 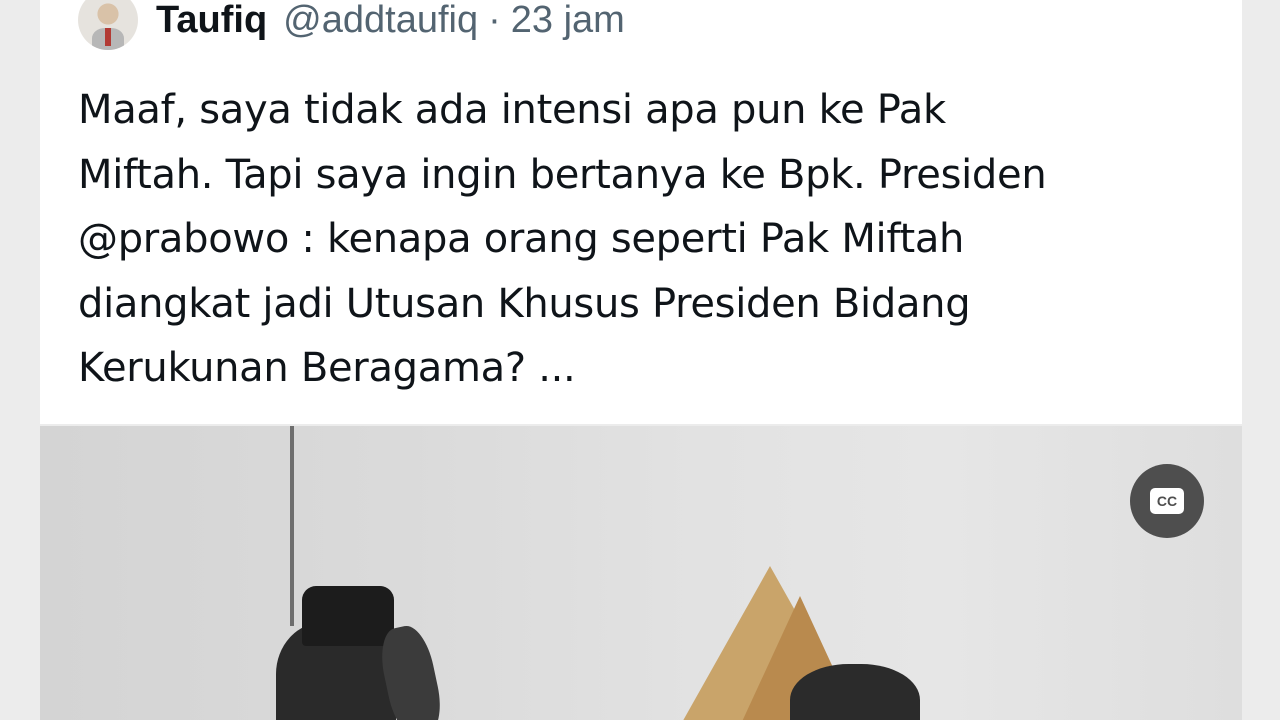 I want to click on video-pole, so click(x=292, y=526).